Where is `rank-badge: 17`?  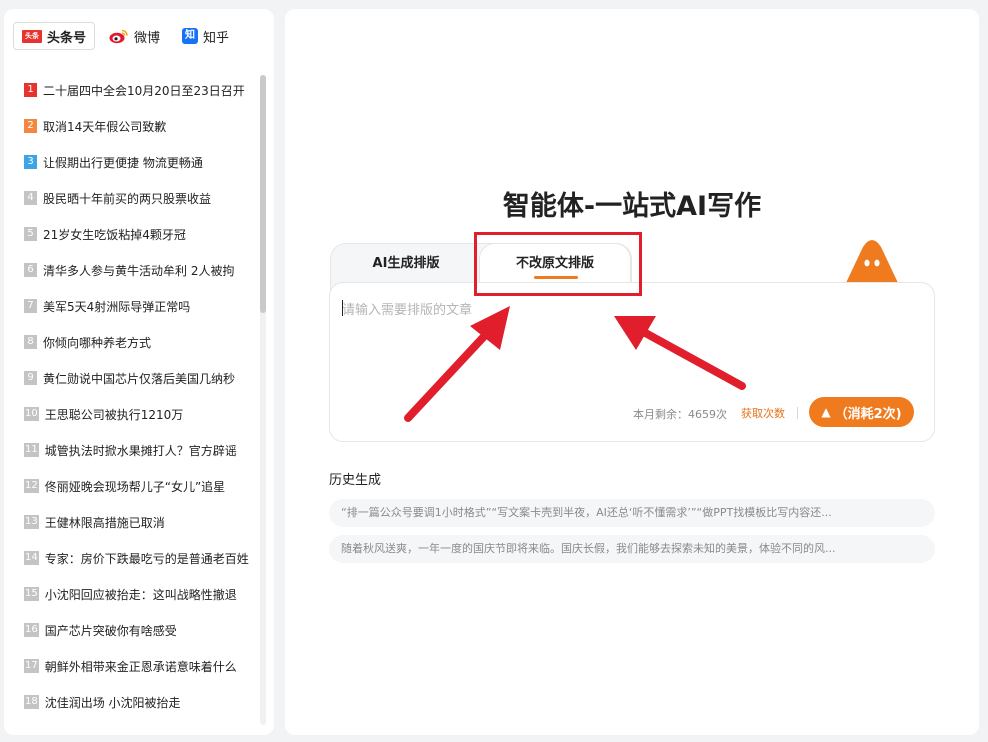 rank-badge: 17 is located at coordinates (31, 666).